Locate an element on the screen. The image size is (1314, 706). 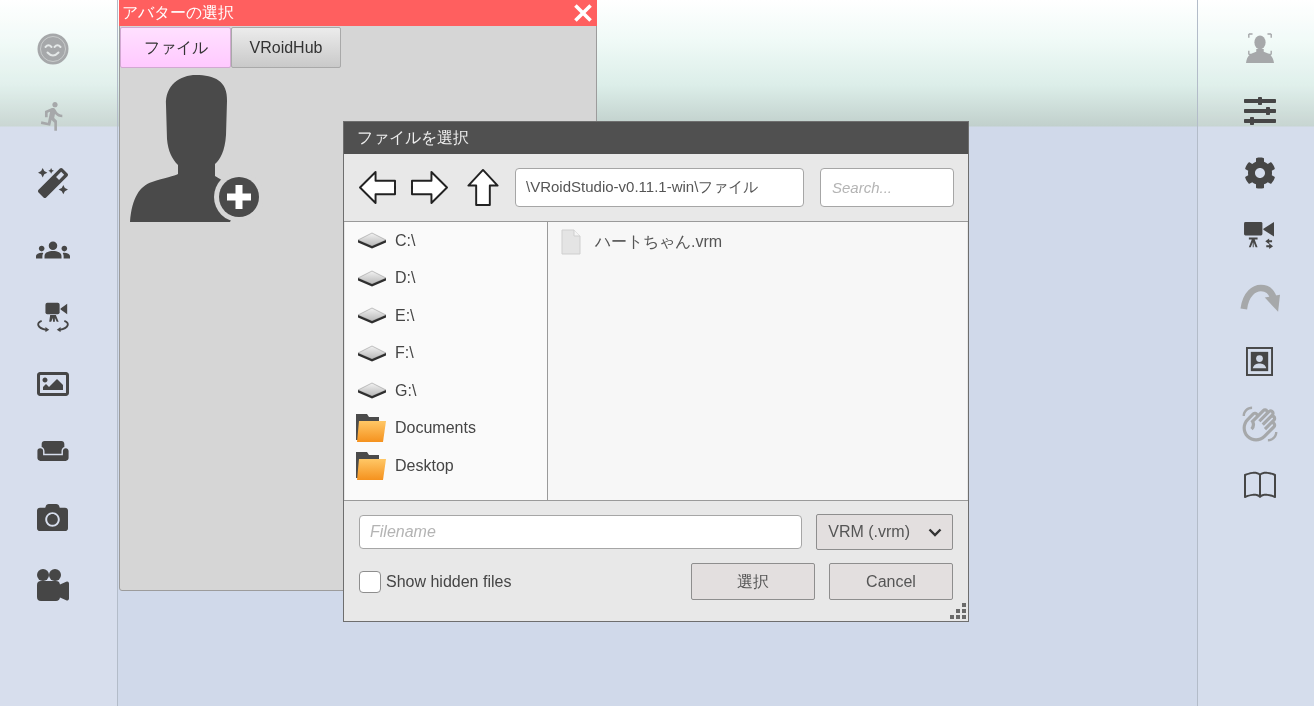
up-arrow-icon is located at coordinates (483, 187).